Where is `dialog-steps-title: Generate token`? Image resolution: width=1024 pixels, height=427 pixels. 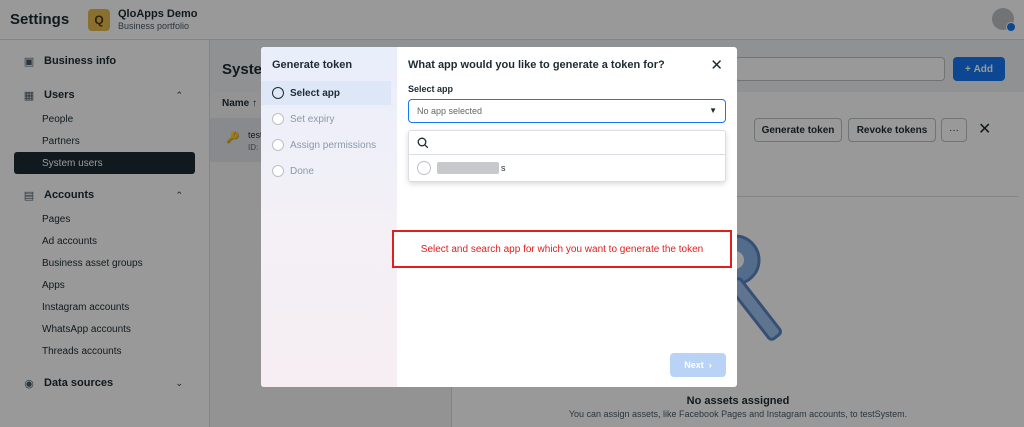
dialog-steps-title: Generate token is located at coordinates (312, 65).